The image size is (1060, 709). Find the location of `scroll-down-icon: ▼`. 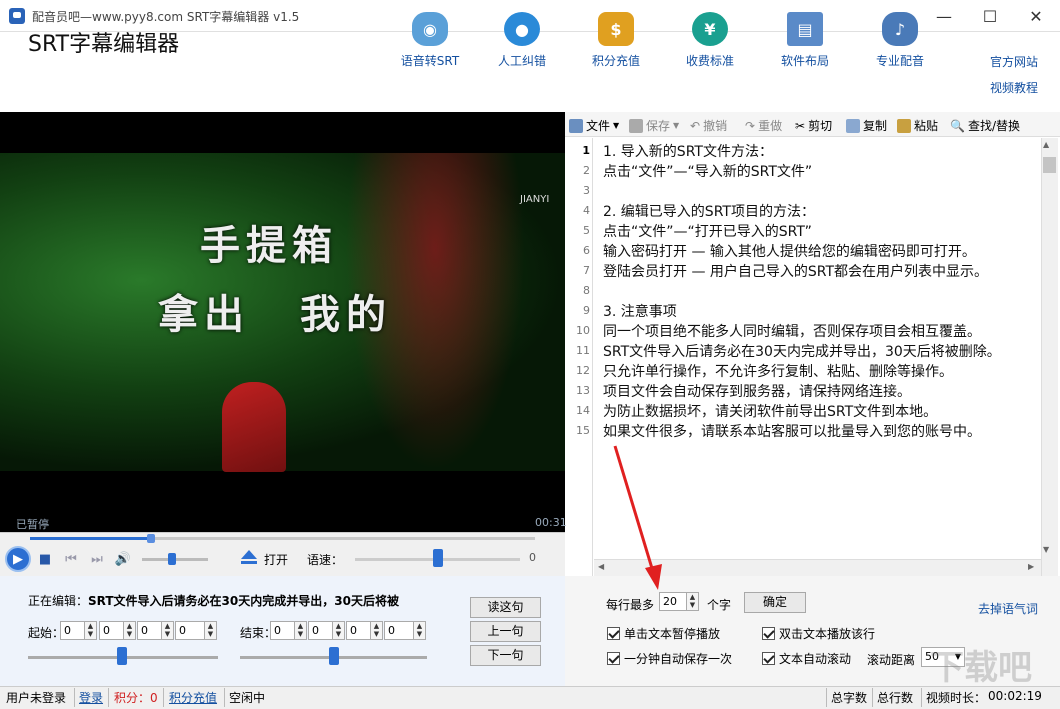

scroll-down-icon: ▼ is located at coordinates (1046, 549).